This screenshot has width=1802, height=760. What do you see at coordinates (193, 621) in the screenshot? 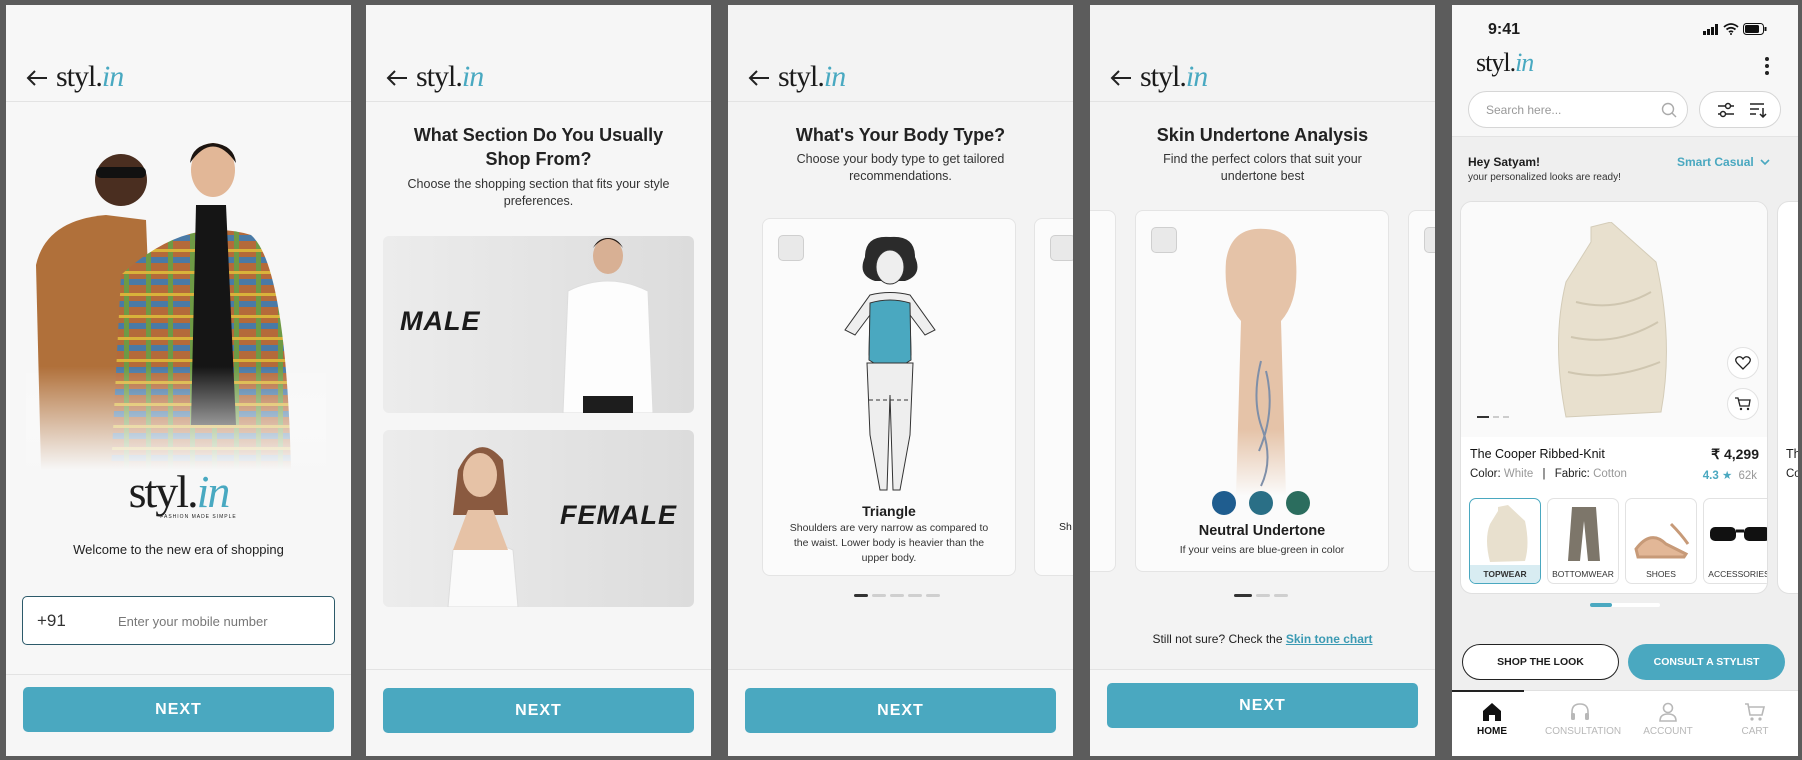
I see `phone-input-placeholder: Enter your mobile number` at bounding box center [193, 621].